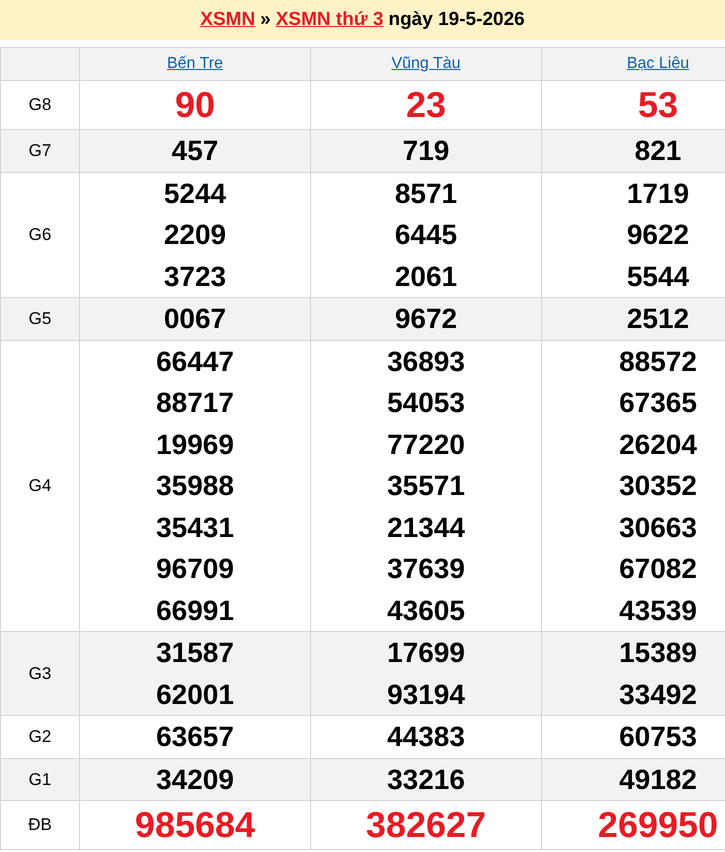  What do you see at coordinates (426, 403) in the screenshot?
I see `result-number: 54053` at bounding box center [426, 403].